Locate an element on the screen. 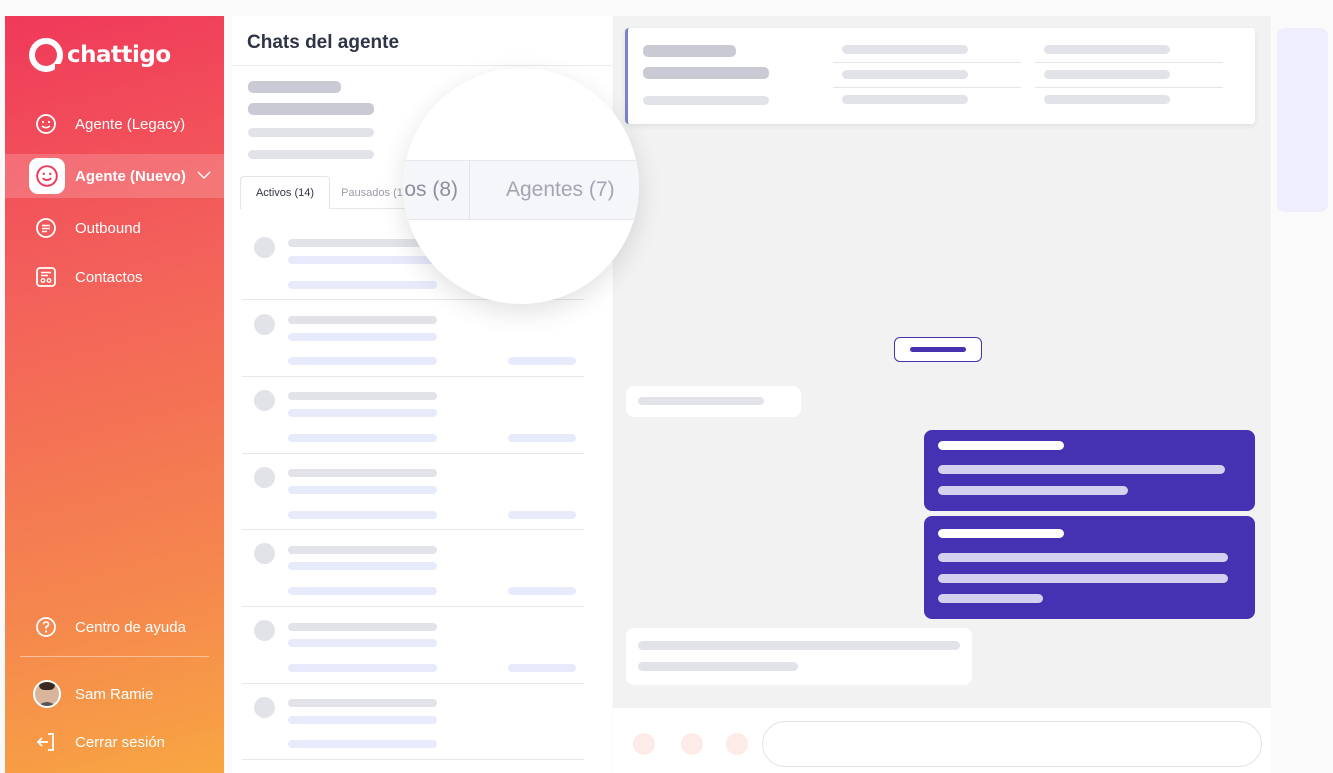 This screenshot has height=773, width=1333. help-center-link: Centro de ayuda is located at coordinates (114, 627).